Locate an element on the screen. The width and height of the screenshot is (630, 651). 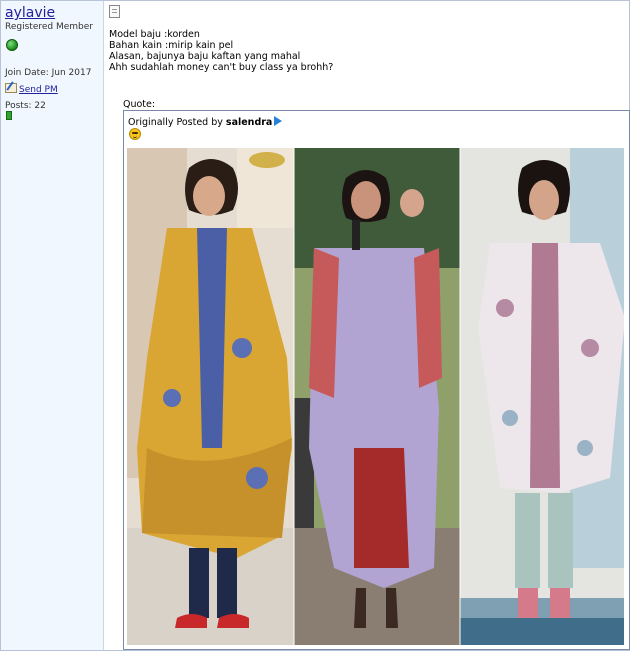
message-line: Bahan kain :mirip kain pel is located at coordinates (171, 45).